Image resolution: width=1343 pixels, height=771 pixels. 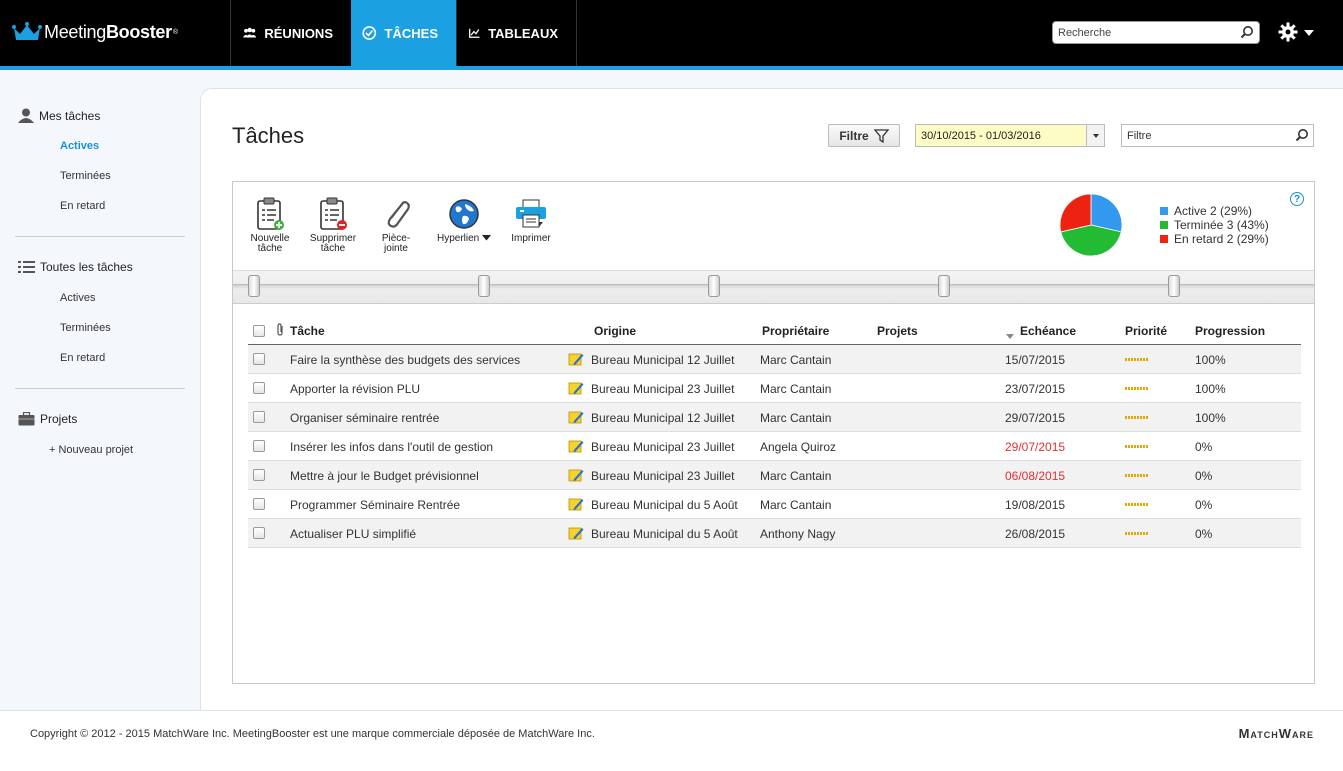 What do you see at coordinates (353, 534) in the screenshot?
I see `task-title: Actualiser PLU simplifié` at bounding box center [353, 534].